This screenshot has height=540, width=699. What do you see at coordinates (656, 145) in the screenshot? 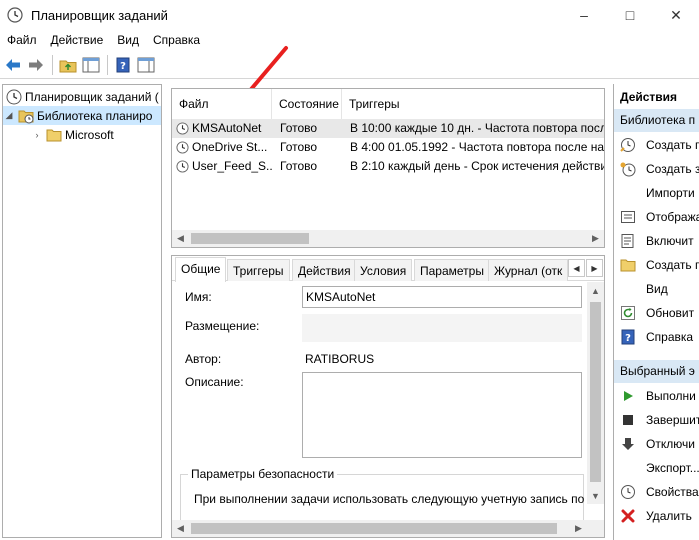
I see `action-create-basic-task: Создать пр` at bounding box center [656, 145].